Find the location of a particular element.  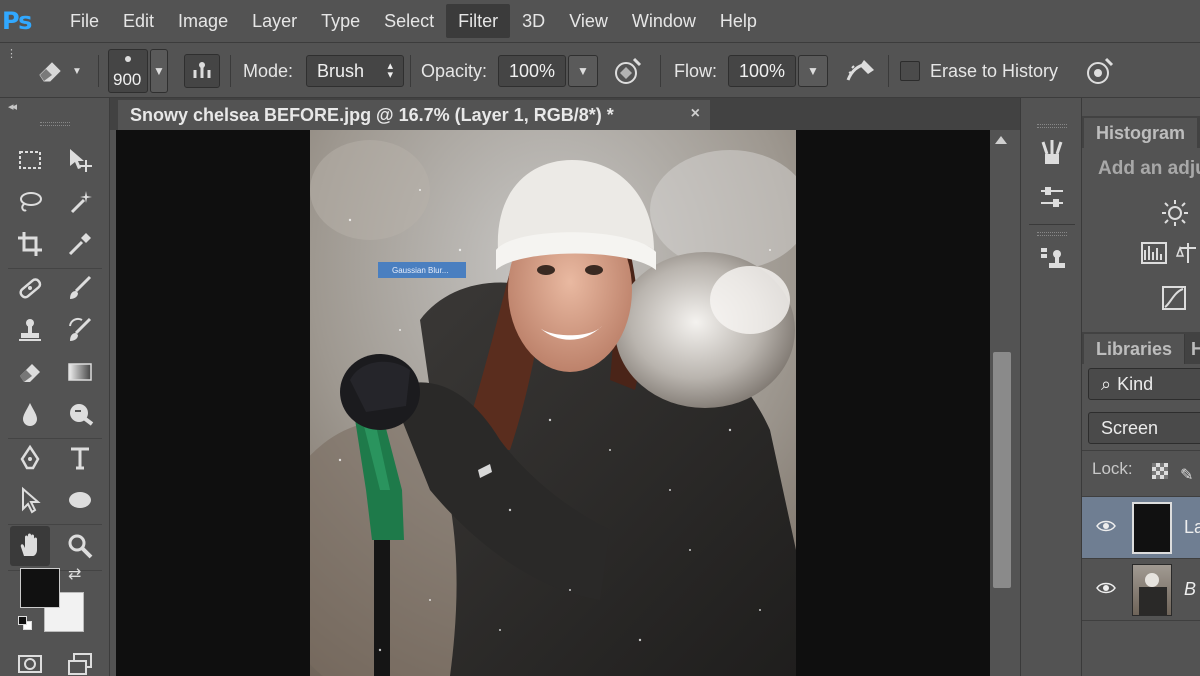

foreground-color-fill is located at coordinates (40, 588).